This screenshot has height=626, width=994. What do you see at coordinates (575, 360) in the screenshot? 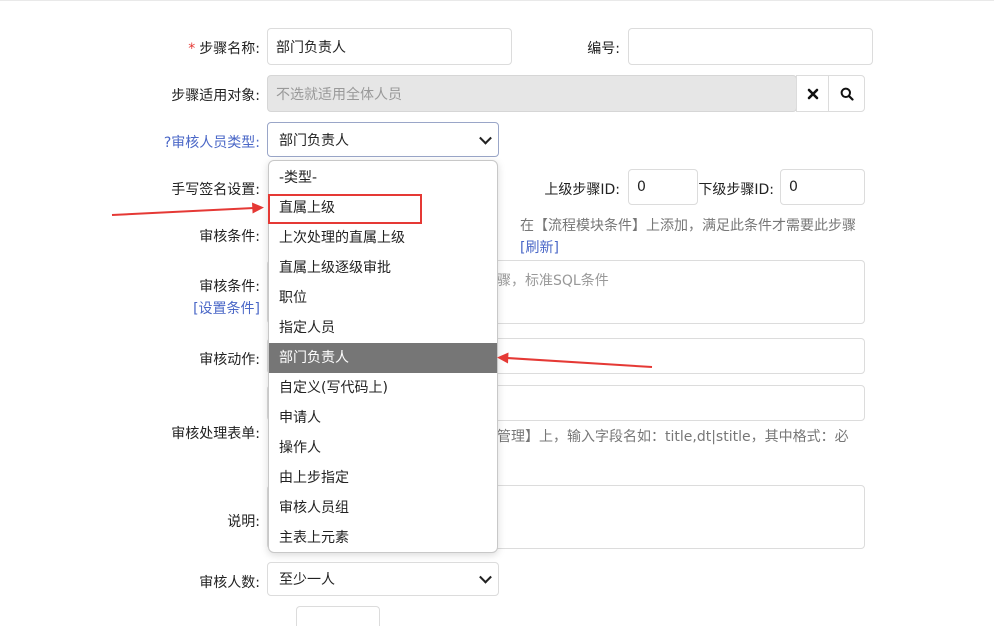
I see `arrow-to-dept-head` at bounding box center [575, 360].